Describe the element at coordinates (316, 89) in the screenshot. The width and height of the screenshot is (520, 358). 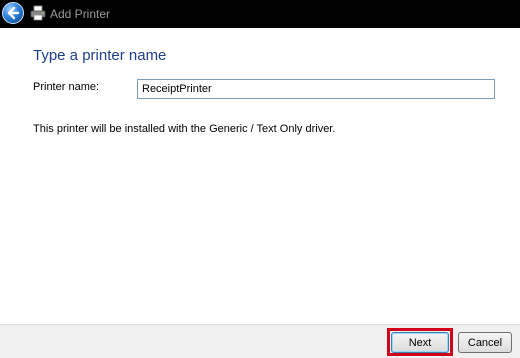
I see `printer-name-input` at that location.